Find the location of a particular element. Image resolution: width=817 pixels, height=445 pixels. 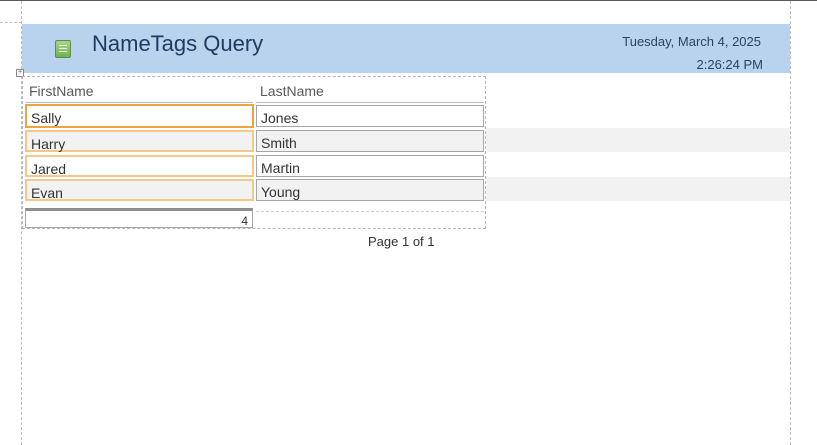

firstname-cell: Sally is located at coordinates (139, 116).